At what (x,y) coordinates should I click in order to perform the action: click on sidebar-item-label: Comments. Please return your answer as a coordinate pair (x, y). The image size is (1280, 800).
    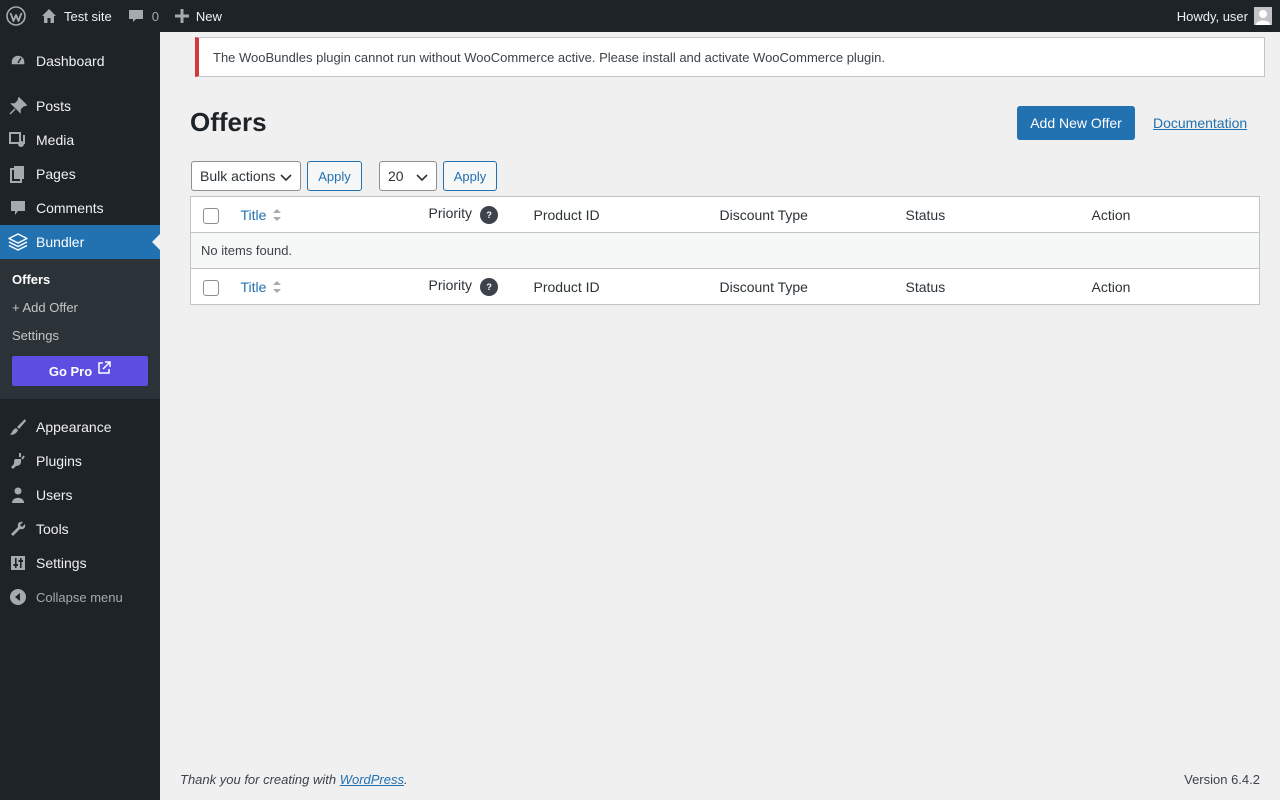
    Looking at the image, I should click on (70, 208).